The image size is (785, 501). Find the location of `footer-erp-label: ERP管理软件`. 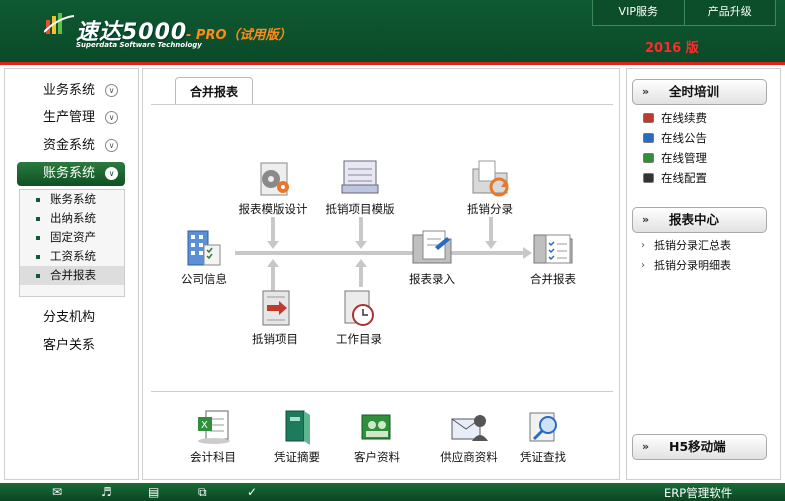

footer-erp-label: ERP管理软件 is located at coordinates (698, 493).